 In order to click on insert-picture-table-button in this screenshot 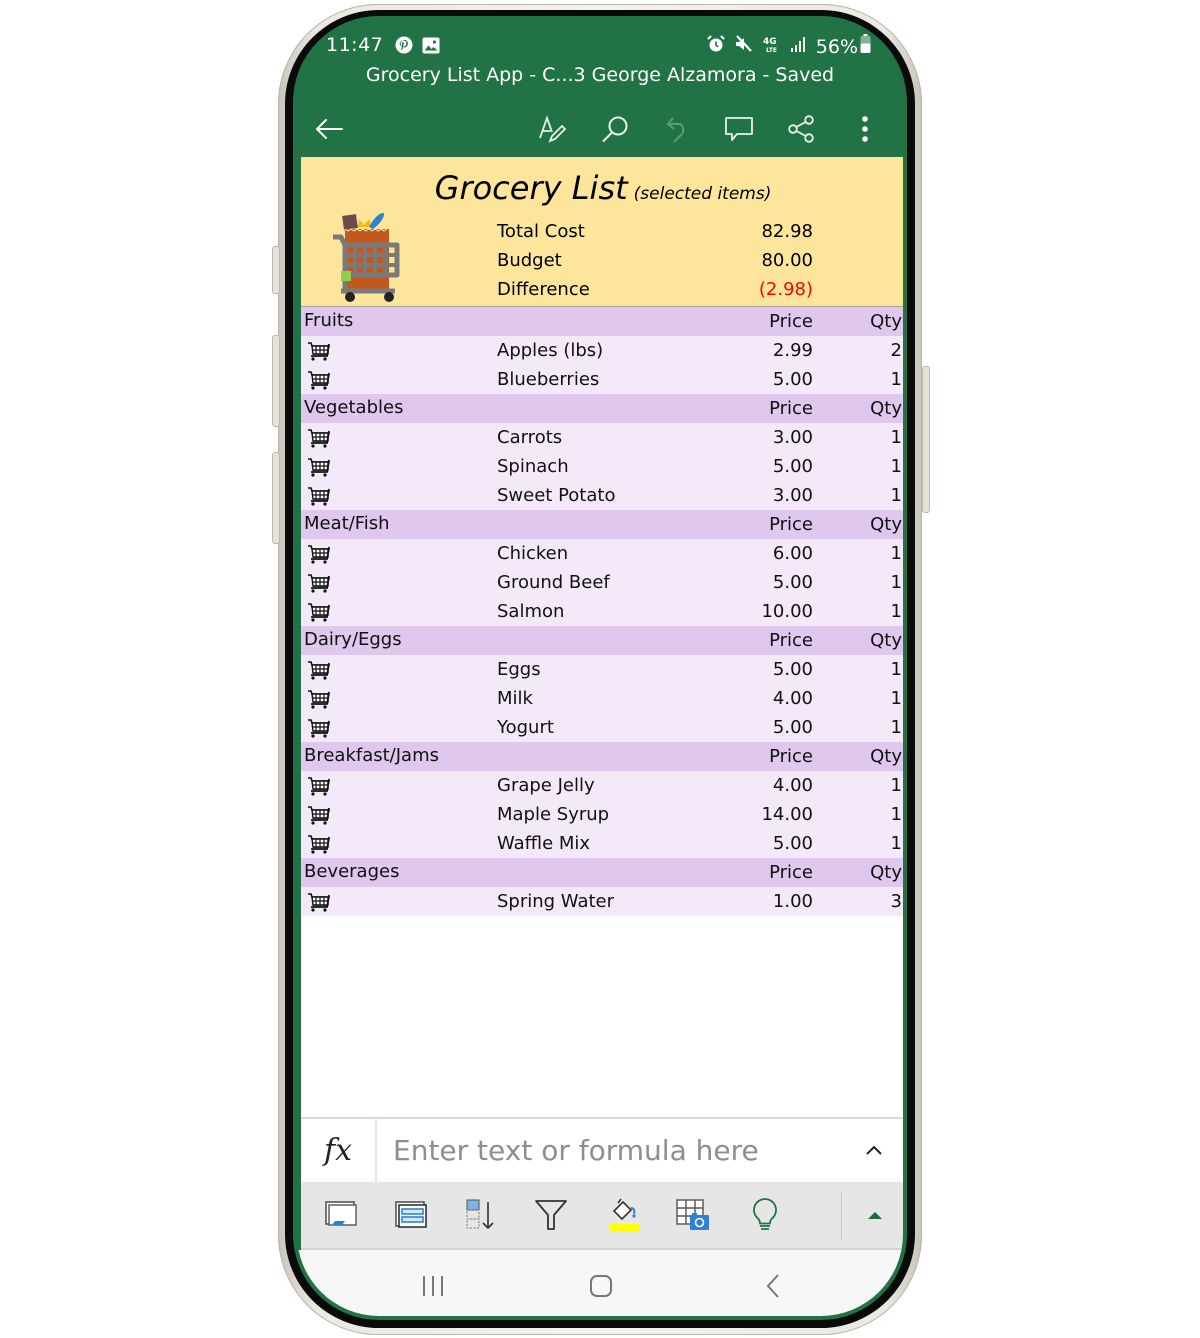, I will do `click(693, 1215)`.